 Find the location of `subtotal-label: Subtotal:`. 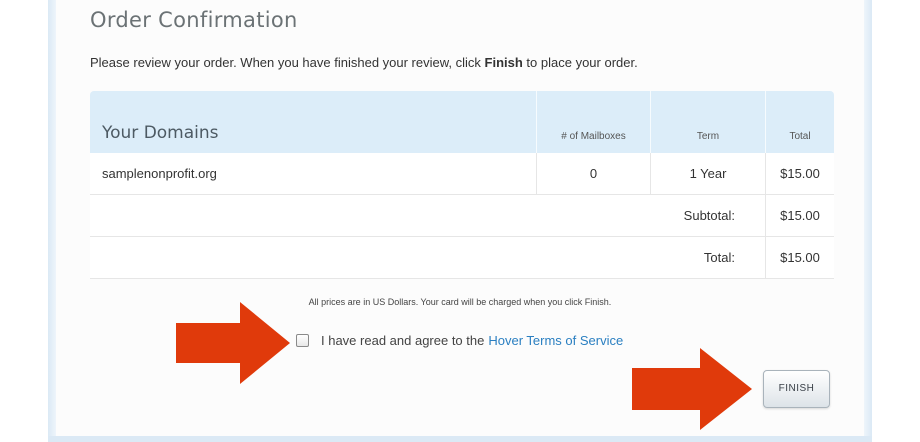

subtotal-label: Subtotal: is located at coordinates (709, 215).